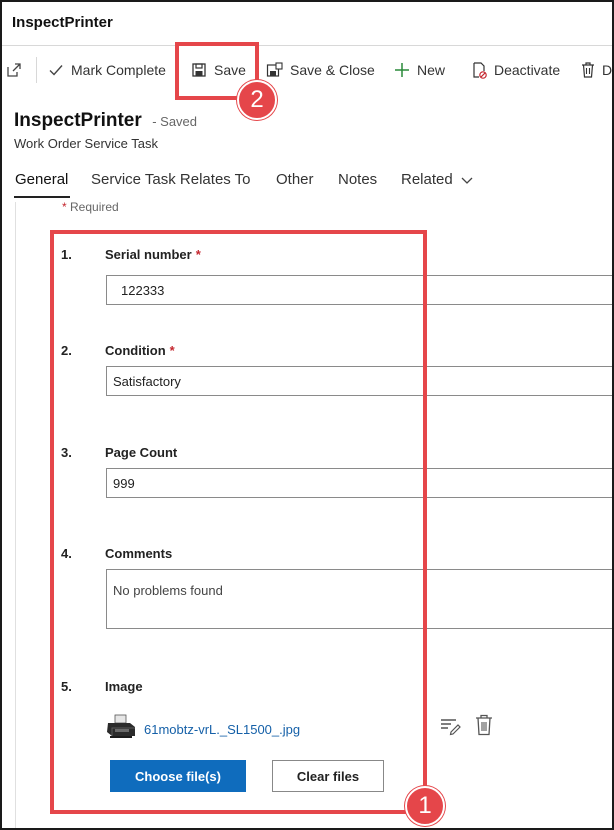 The image size is (614, 830). I want to click on new-button: New, so click(419, 70).